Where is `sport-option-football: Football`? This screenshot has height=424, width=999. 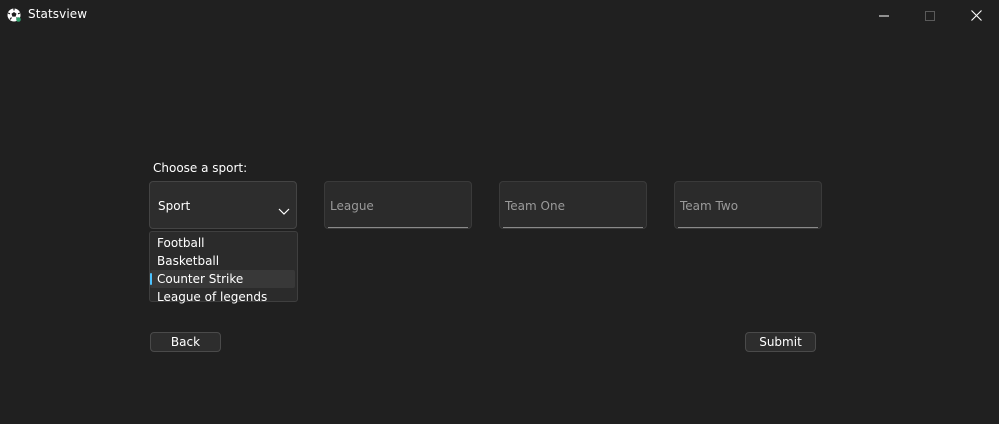 sport-option-football: Football is located at coordinates (222, 243).